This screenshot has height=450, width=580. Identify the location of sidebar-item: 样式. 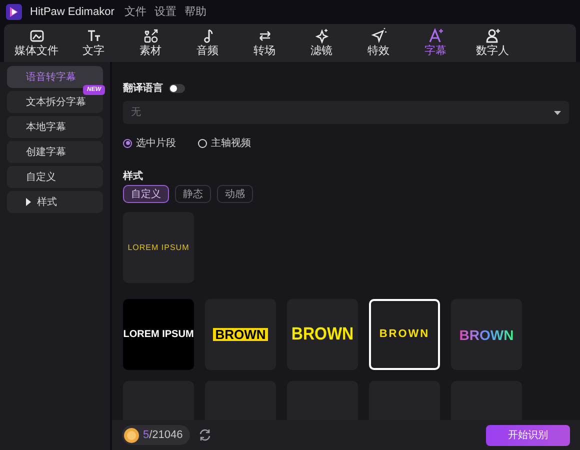
(55, 202).